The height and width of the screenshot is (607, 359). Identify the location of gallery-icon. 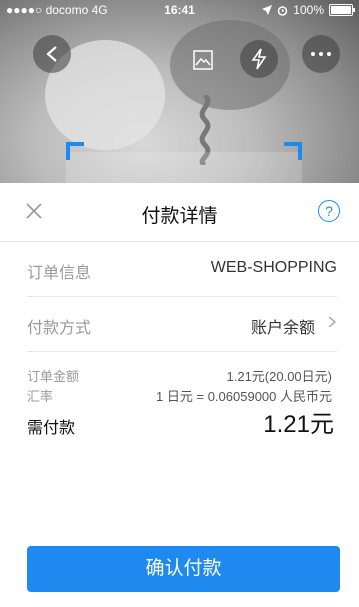
(203, 60).